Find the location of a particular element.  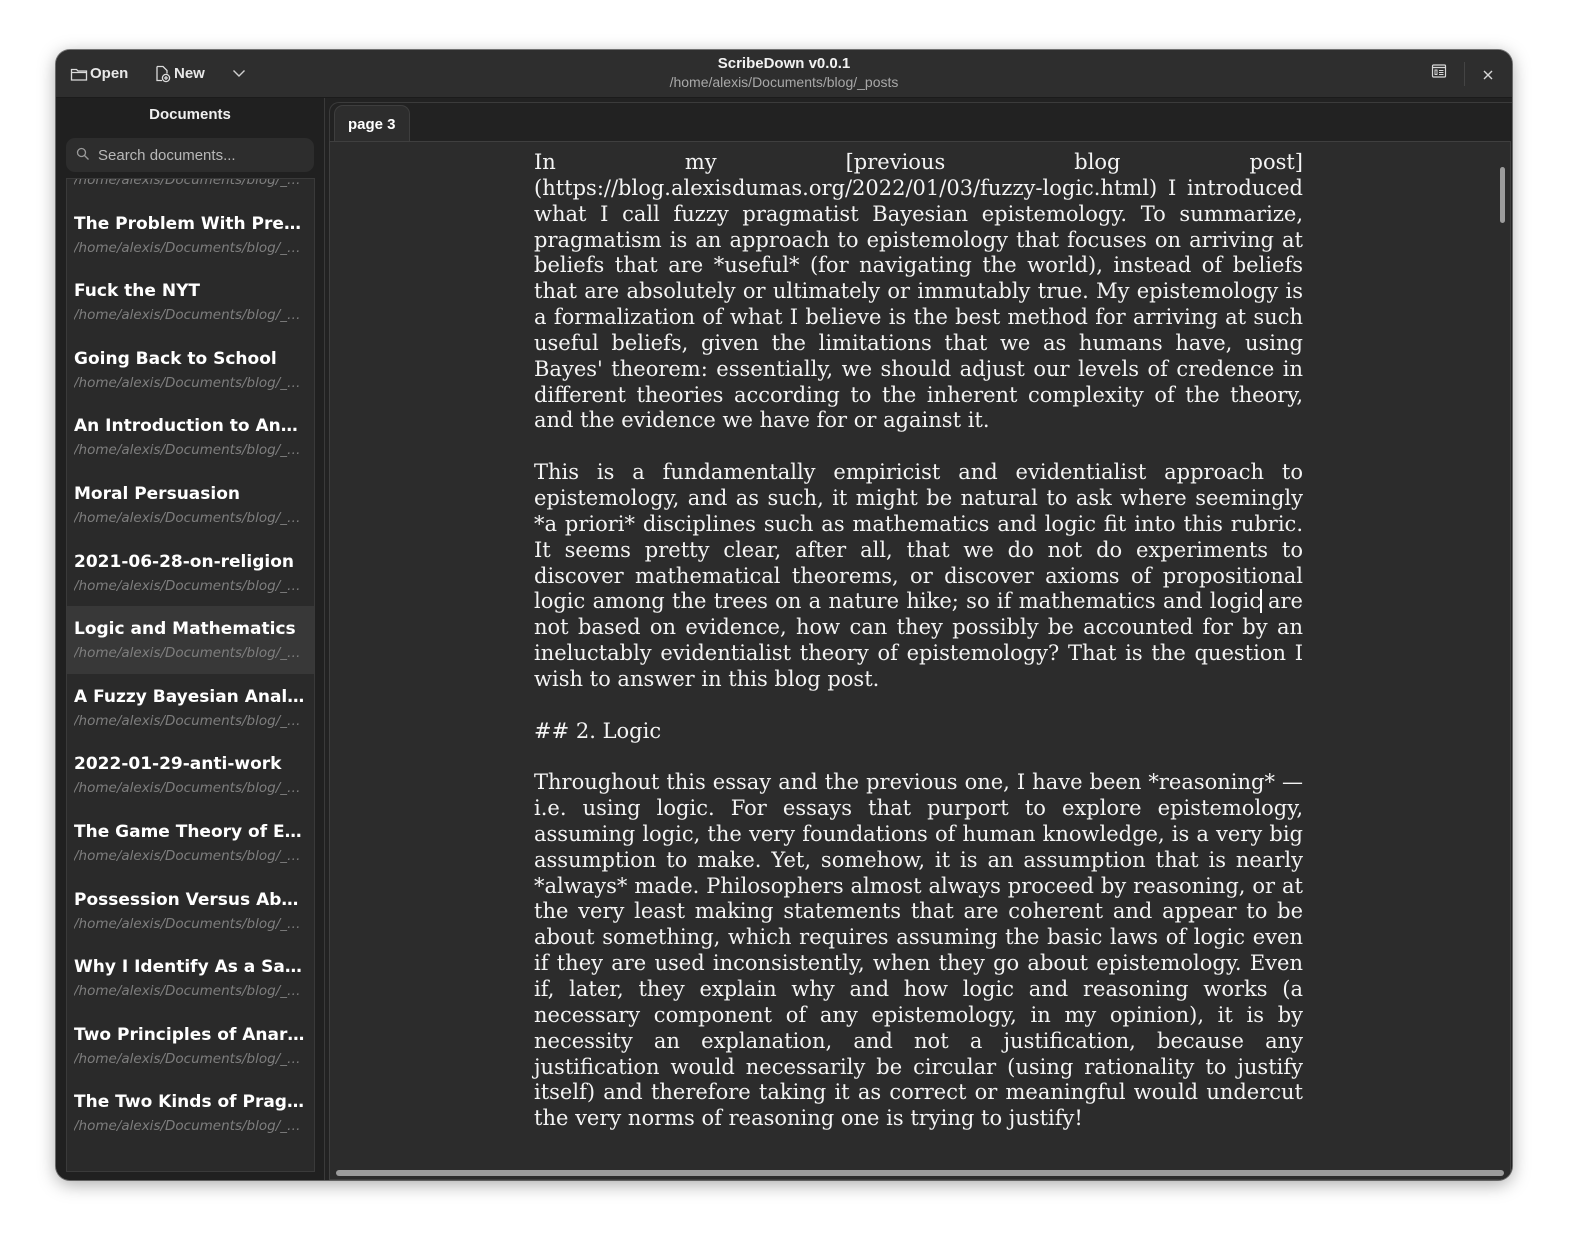

document-title: The Two Kinds of Pragmatism is located at coordinates (190, 1102).